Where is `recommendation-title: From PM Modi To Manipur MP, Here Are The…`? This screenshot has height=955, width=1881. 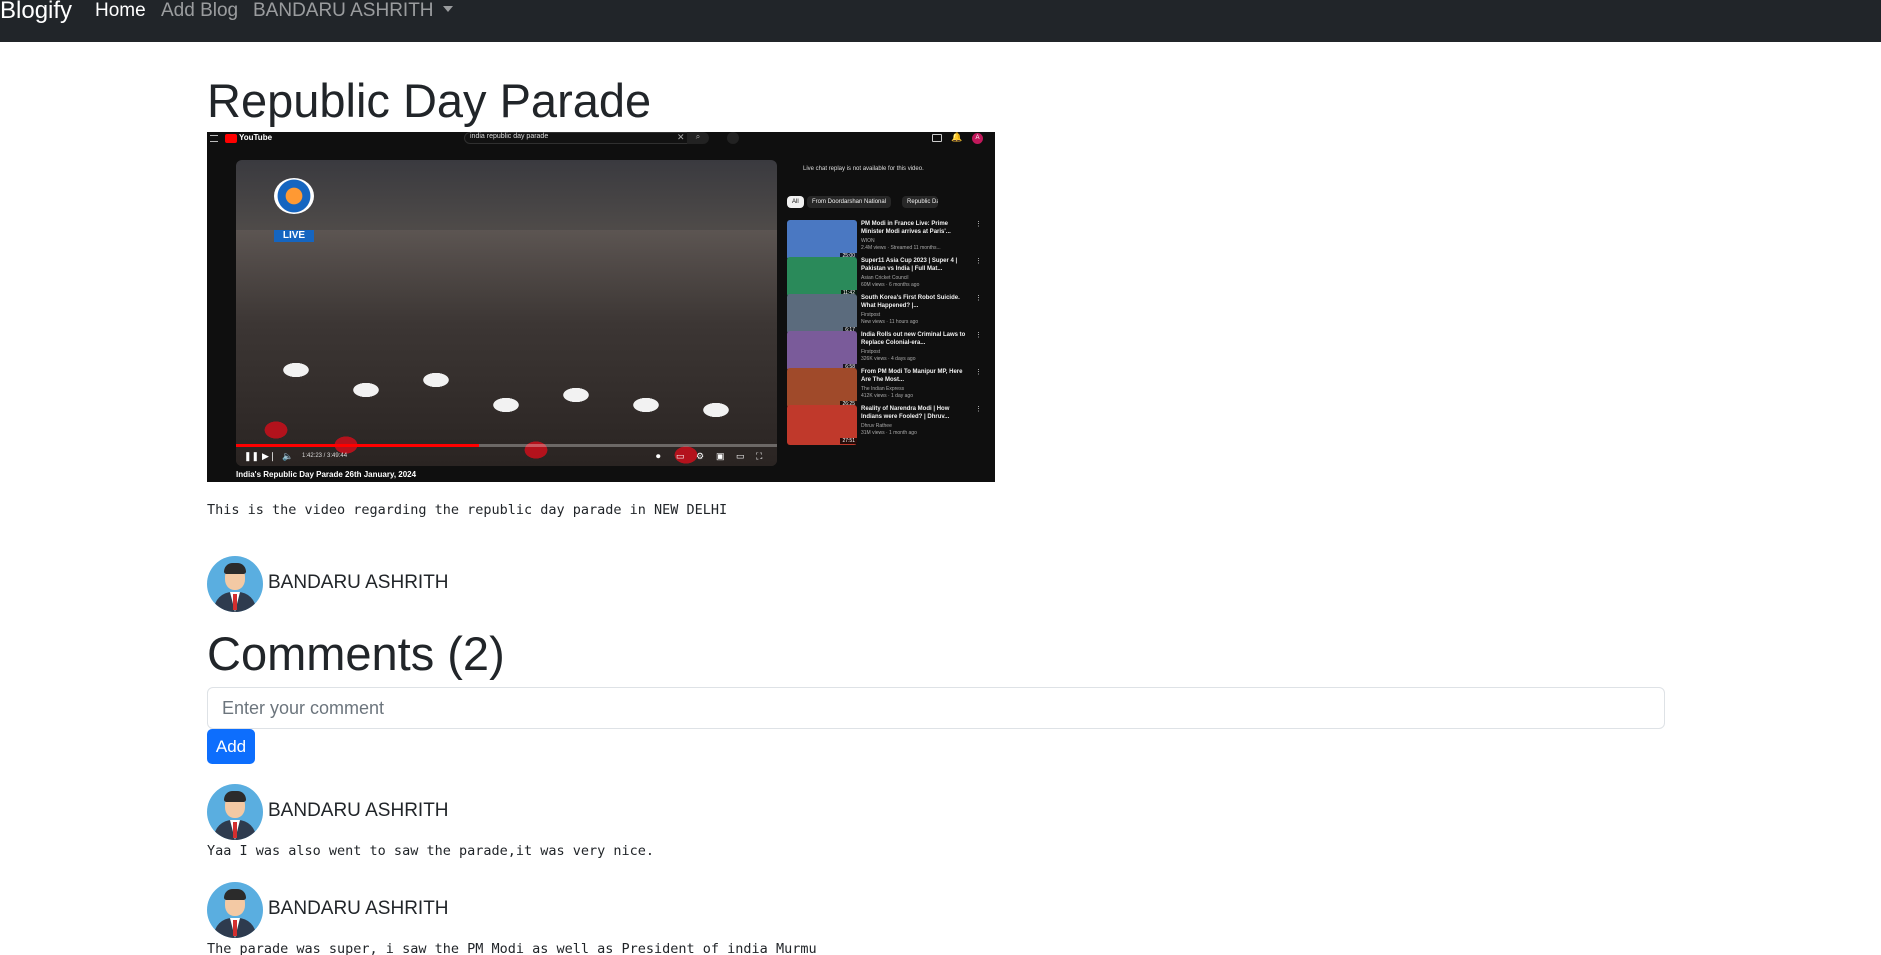 recommendation-title: From PM Modi To Manipur MP, Here Are The… is located at coordinates (912, 376).